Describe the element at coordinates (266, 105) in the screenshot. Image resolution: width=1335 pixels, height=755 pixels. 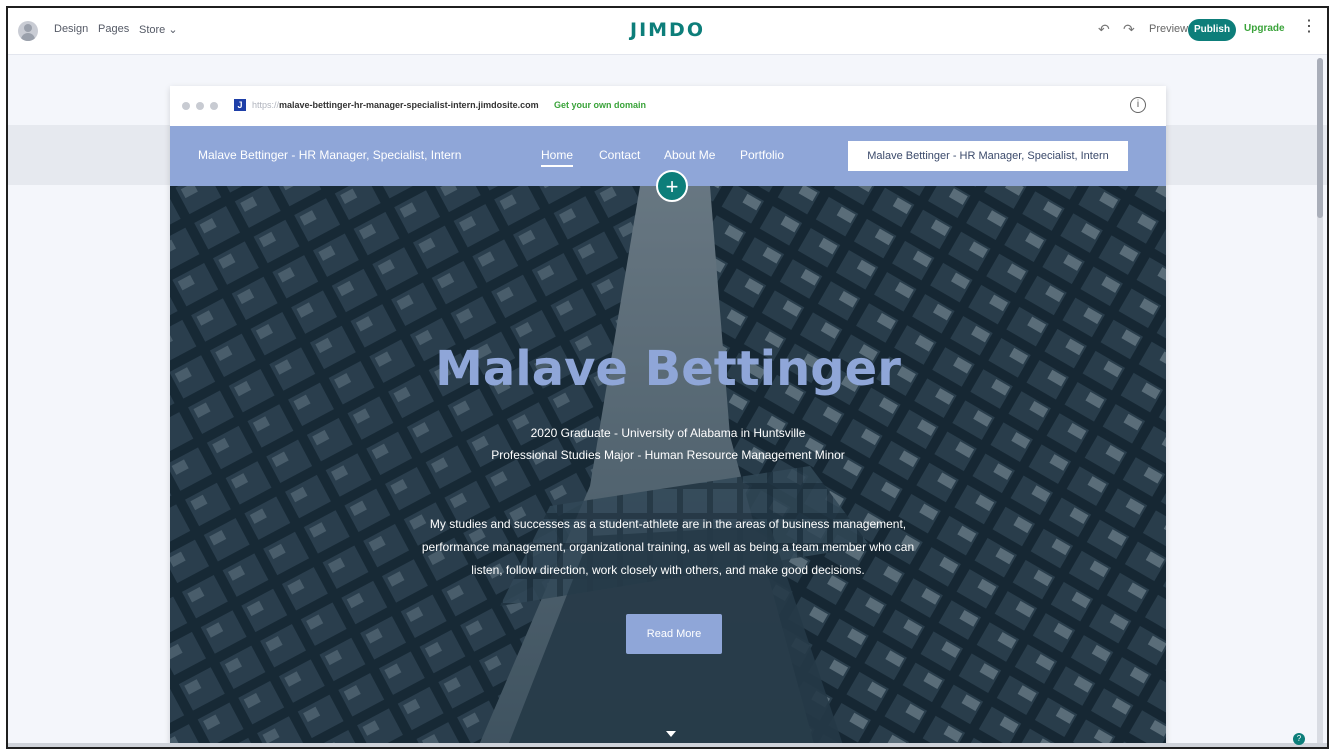
I see `url-protocol: https://` at that location.